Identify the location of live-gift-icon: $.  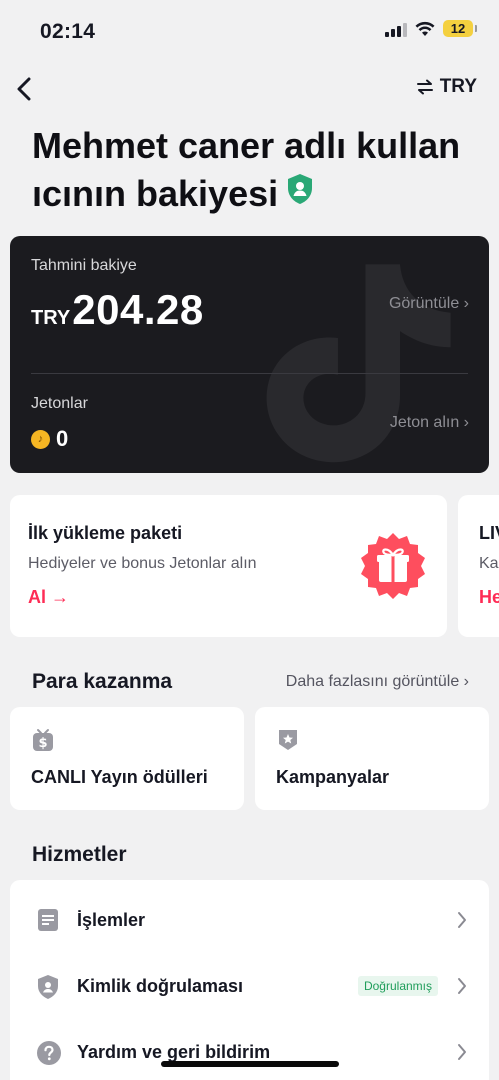
(43, 740).